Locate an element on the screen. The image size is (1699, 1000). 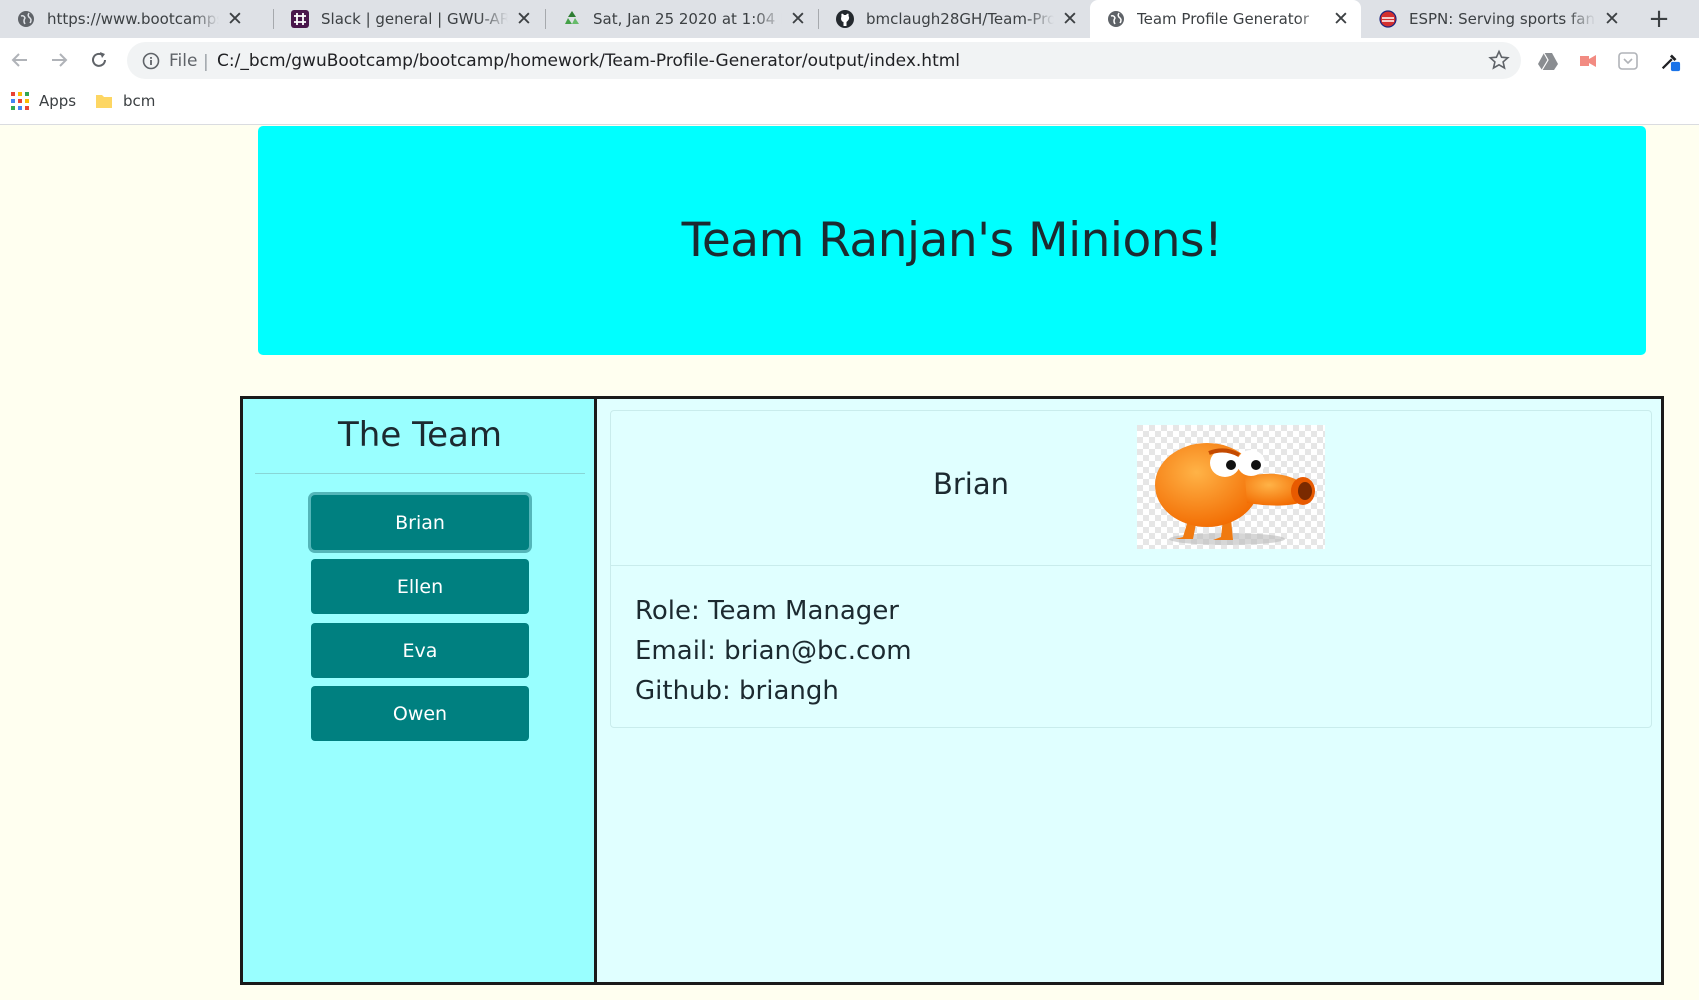
github-icon is located at coordinates (845, 19).